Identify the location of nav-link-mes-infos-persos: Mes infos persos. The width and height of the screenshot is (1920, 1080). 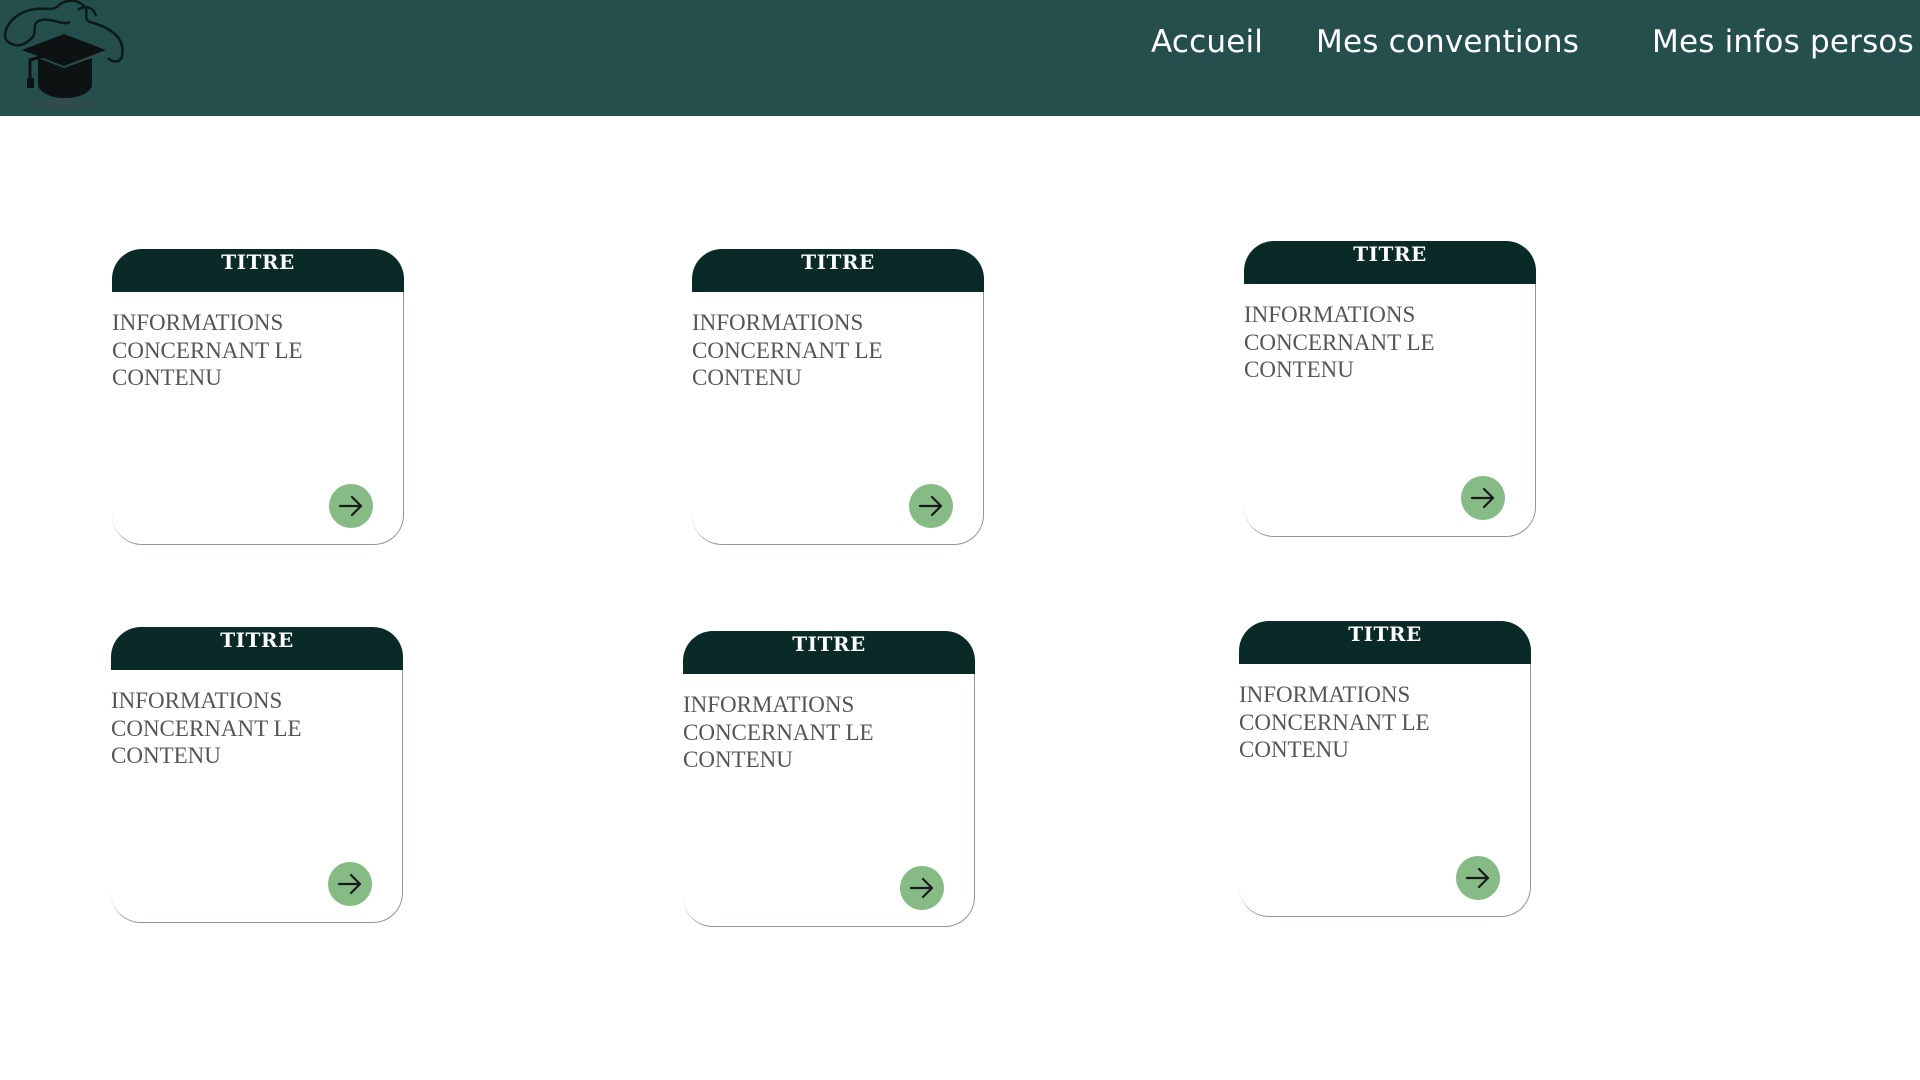
(1783, 42).